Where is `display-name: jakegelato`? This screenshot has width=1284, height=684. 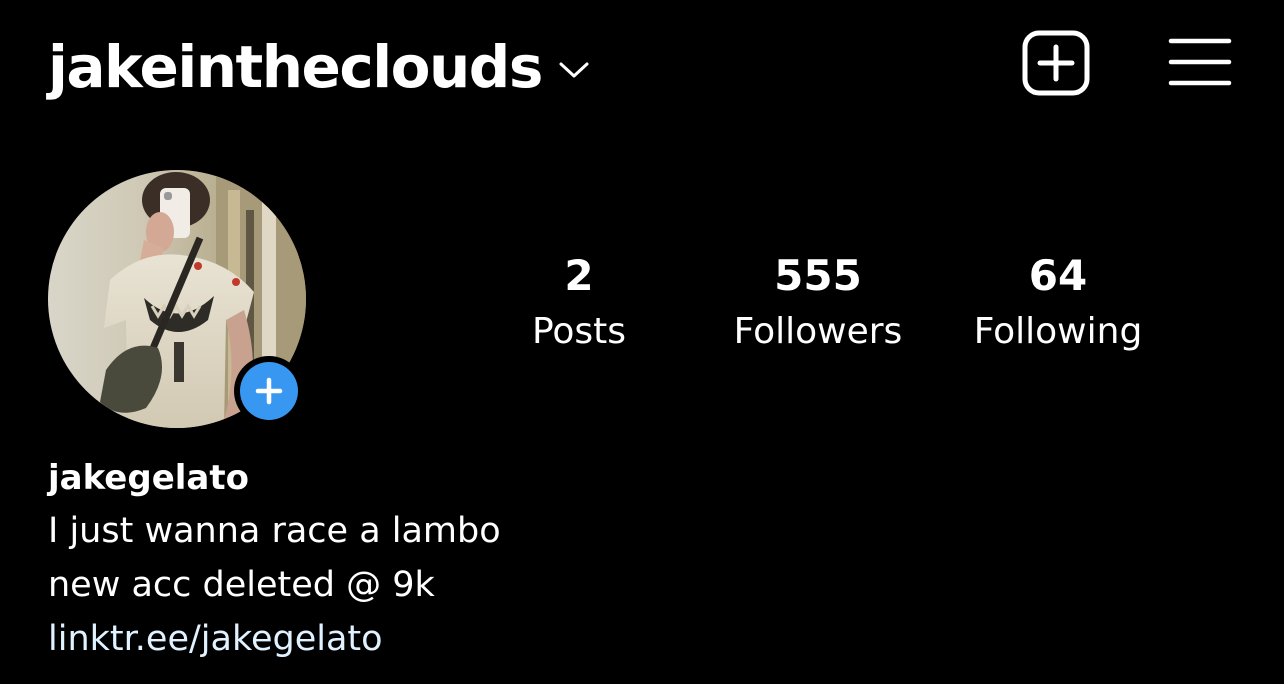 display-name: jakegelato is located at coordinates (148, 478).